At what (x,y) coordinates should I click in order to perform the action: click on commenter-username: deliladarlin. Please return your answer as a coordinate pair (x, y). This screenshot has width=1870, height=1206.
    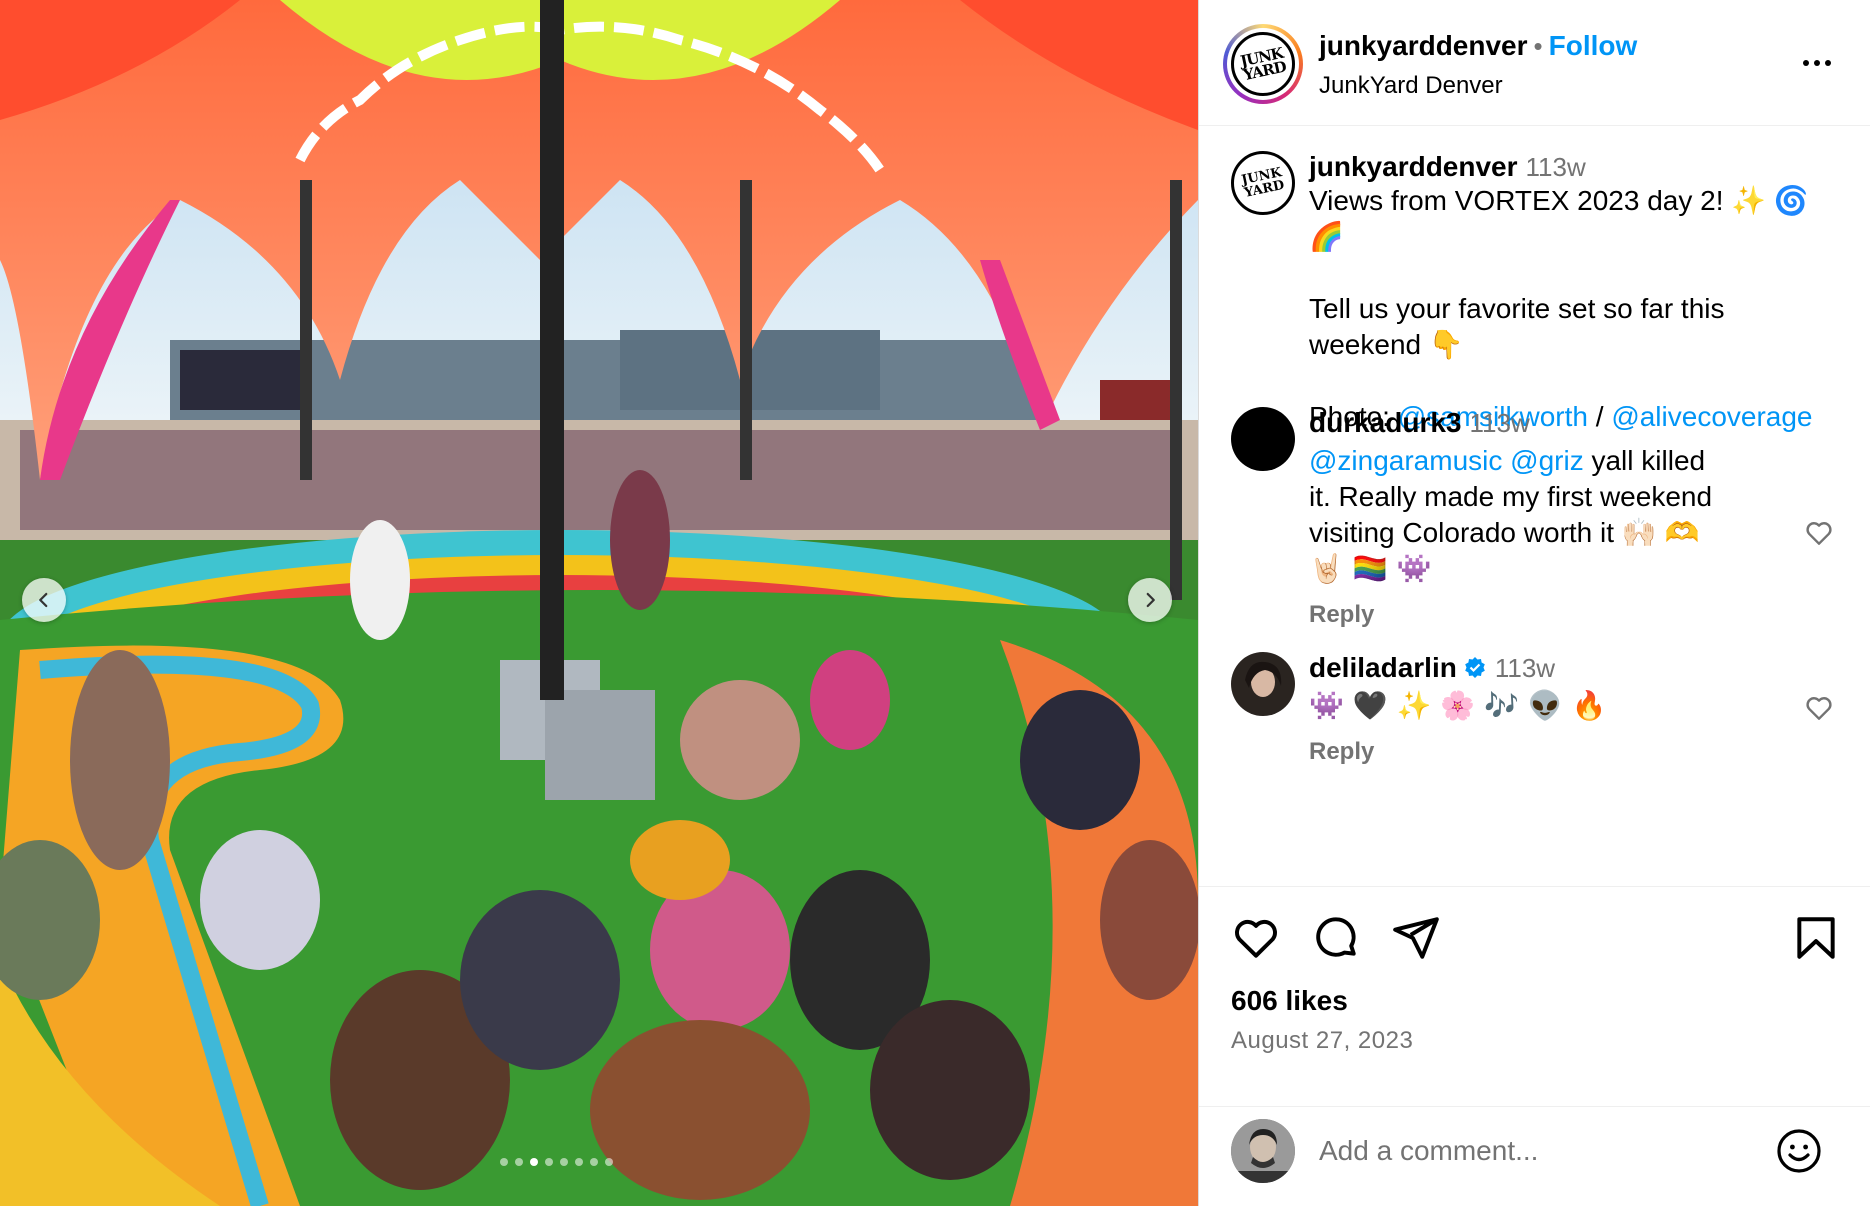
    Looking at the image, I should click on (1383, 667).